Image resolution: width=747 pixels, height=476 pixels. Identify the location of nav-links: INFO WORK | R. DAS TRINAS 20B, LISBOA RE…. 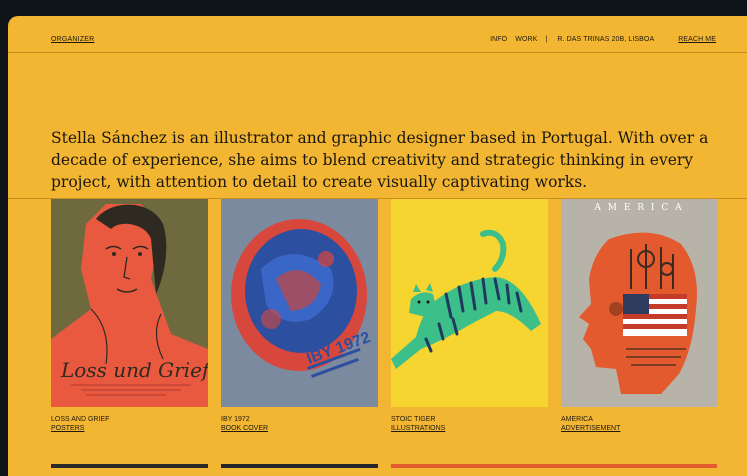
(603, 39).